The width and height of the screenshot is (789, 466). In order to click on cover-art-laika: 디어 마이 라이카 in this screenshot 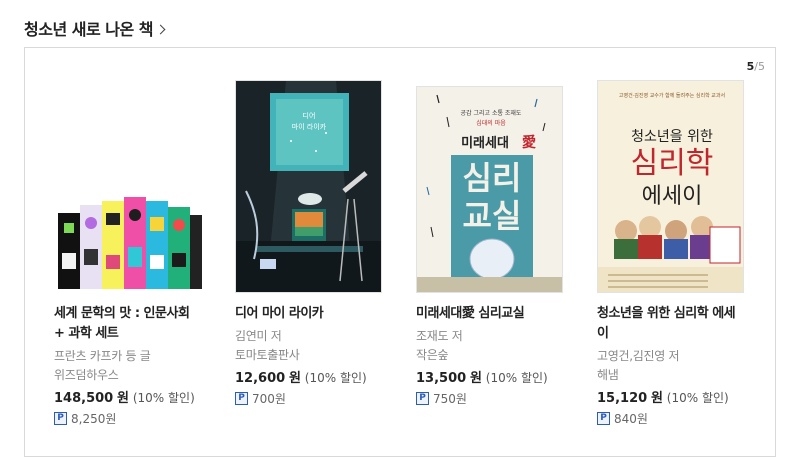, I will do `click(308, 186)`.